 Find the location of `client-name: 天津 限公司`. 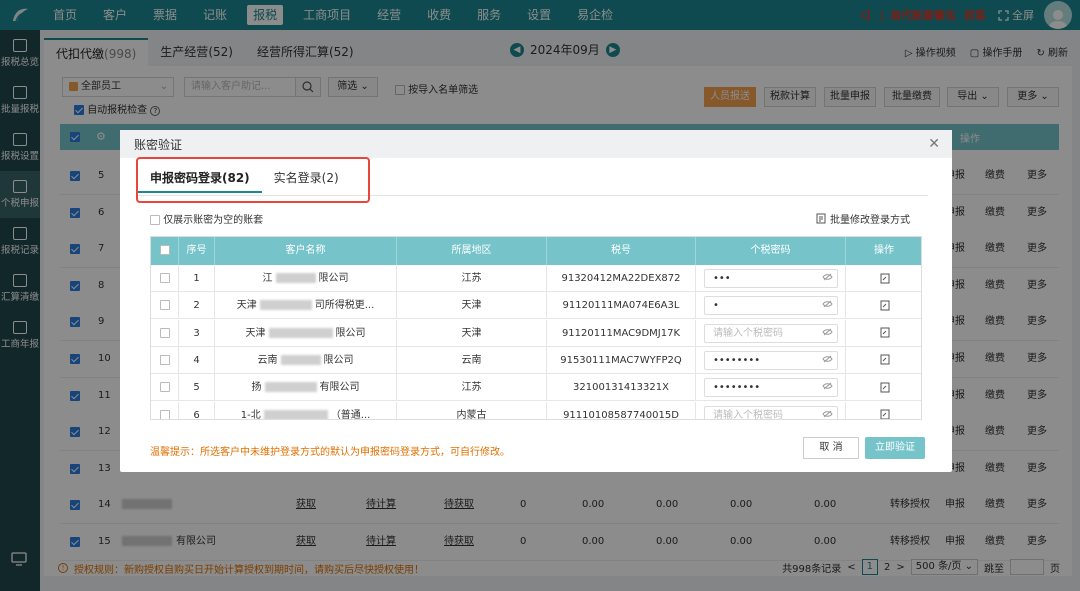

client-name: 天津 限公司 is located at coordinates (306, 333).